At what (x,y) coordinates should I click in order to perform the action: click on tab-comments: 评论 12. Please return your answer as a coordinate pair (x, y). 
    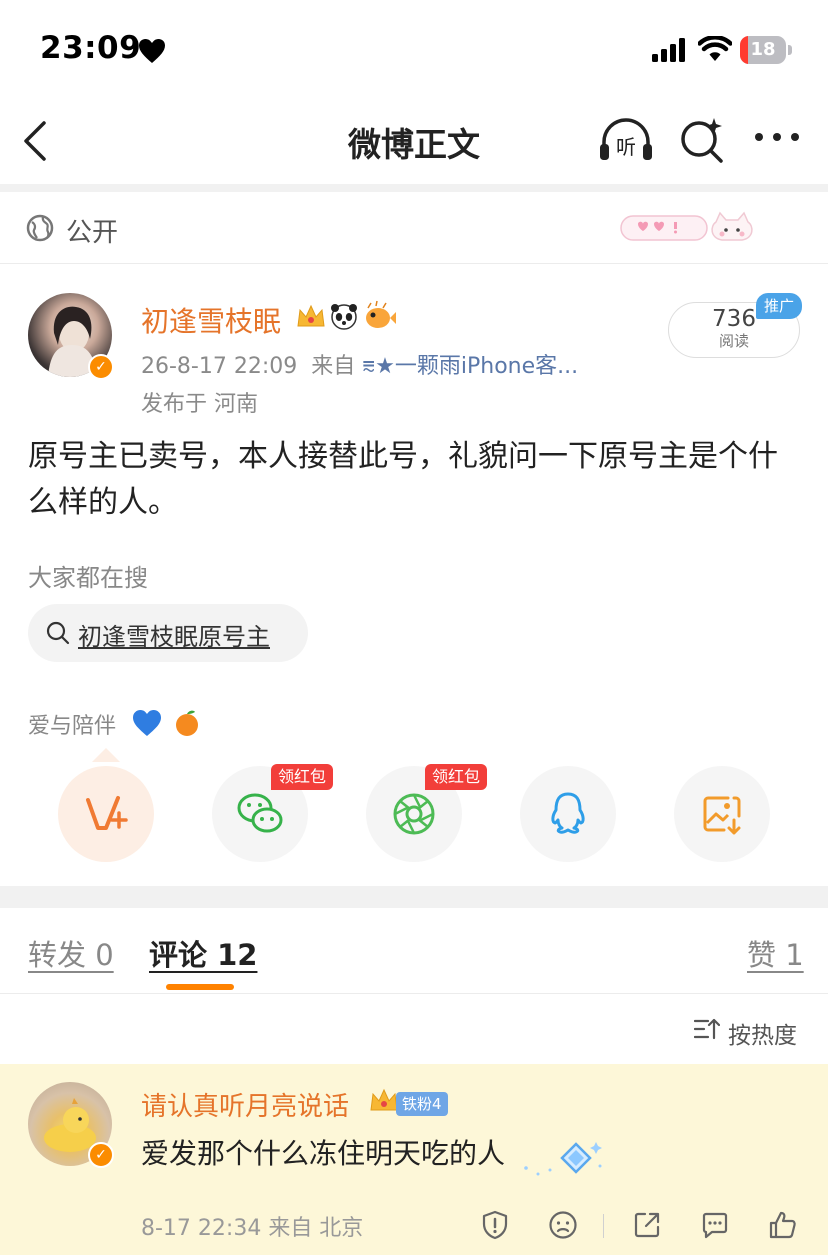
    Looking at the image, I should click on (203, 953).